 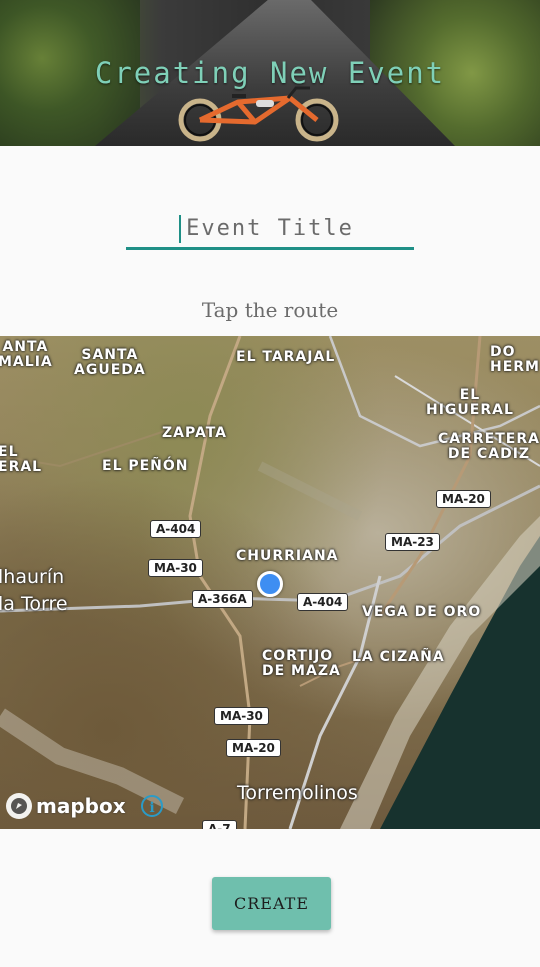 What do you see at coordinates (145, 466) in the screenshot?
I see `place-el-penon: EL PEÑÓN` at bounding box center [145, 466].